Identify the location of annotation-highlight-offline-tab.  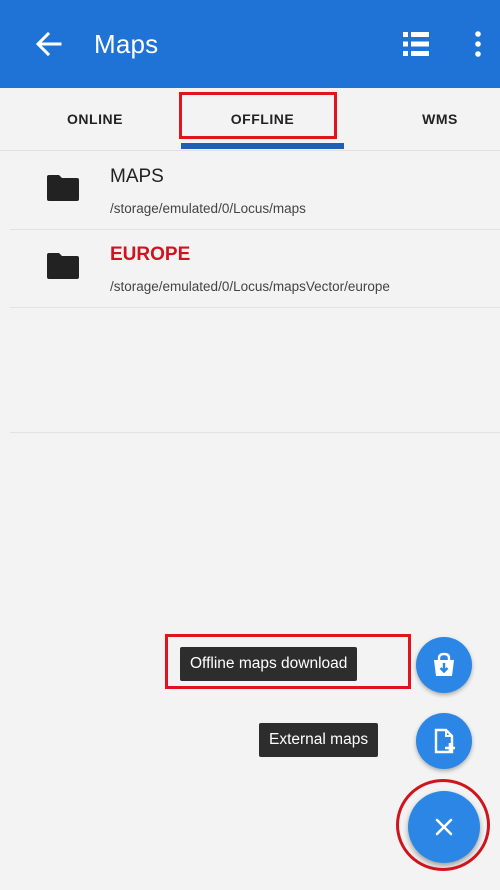
(258, 115).